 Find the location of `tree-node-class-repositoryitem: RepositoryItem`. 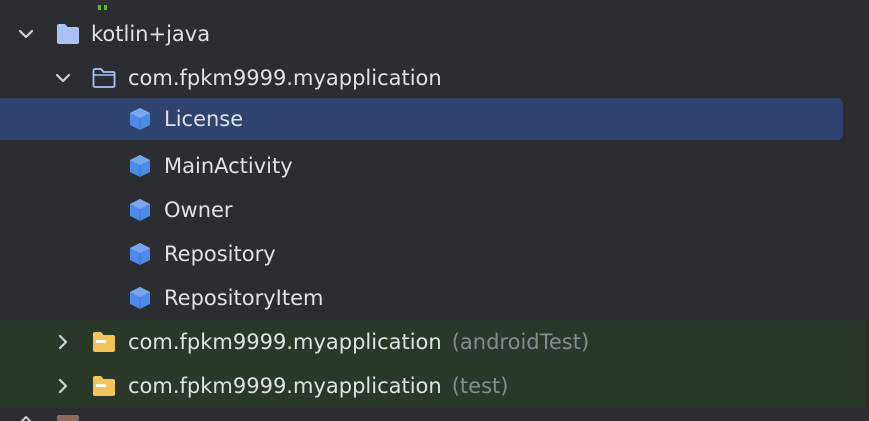

tree-node-class-repositoryitem: RepositoryItem is located at coordinates (434, 298).